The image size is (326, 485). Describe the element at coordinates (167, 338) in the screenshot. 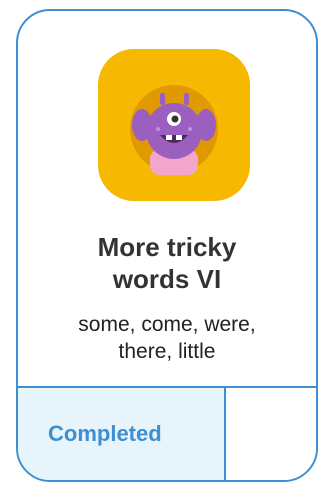

I see `lesson-word-list: some, come, were, there, little` at that location.